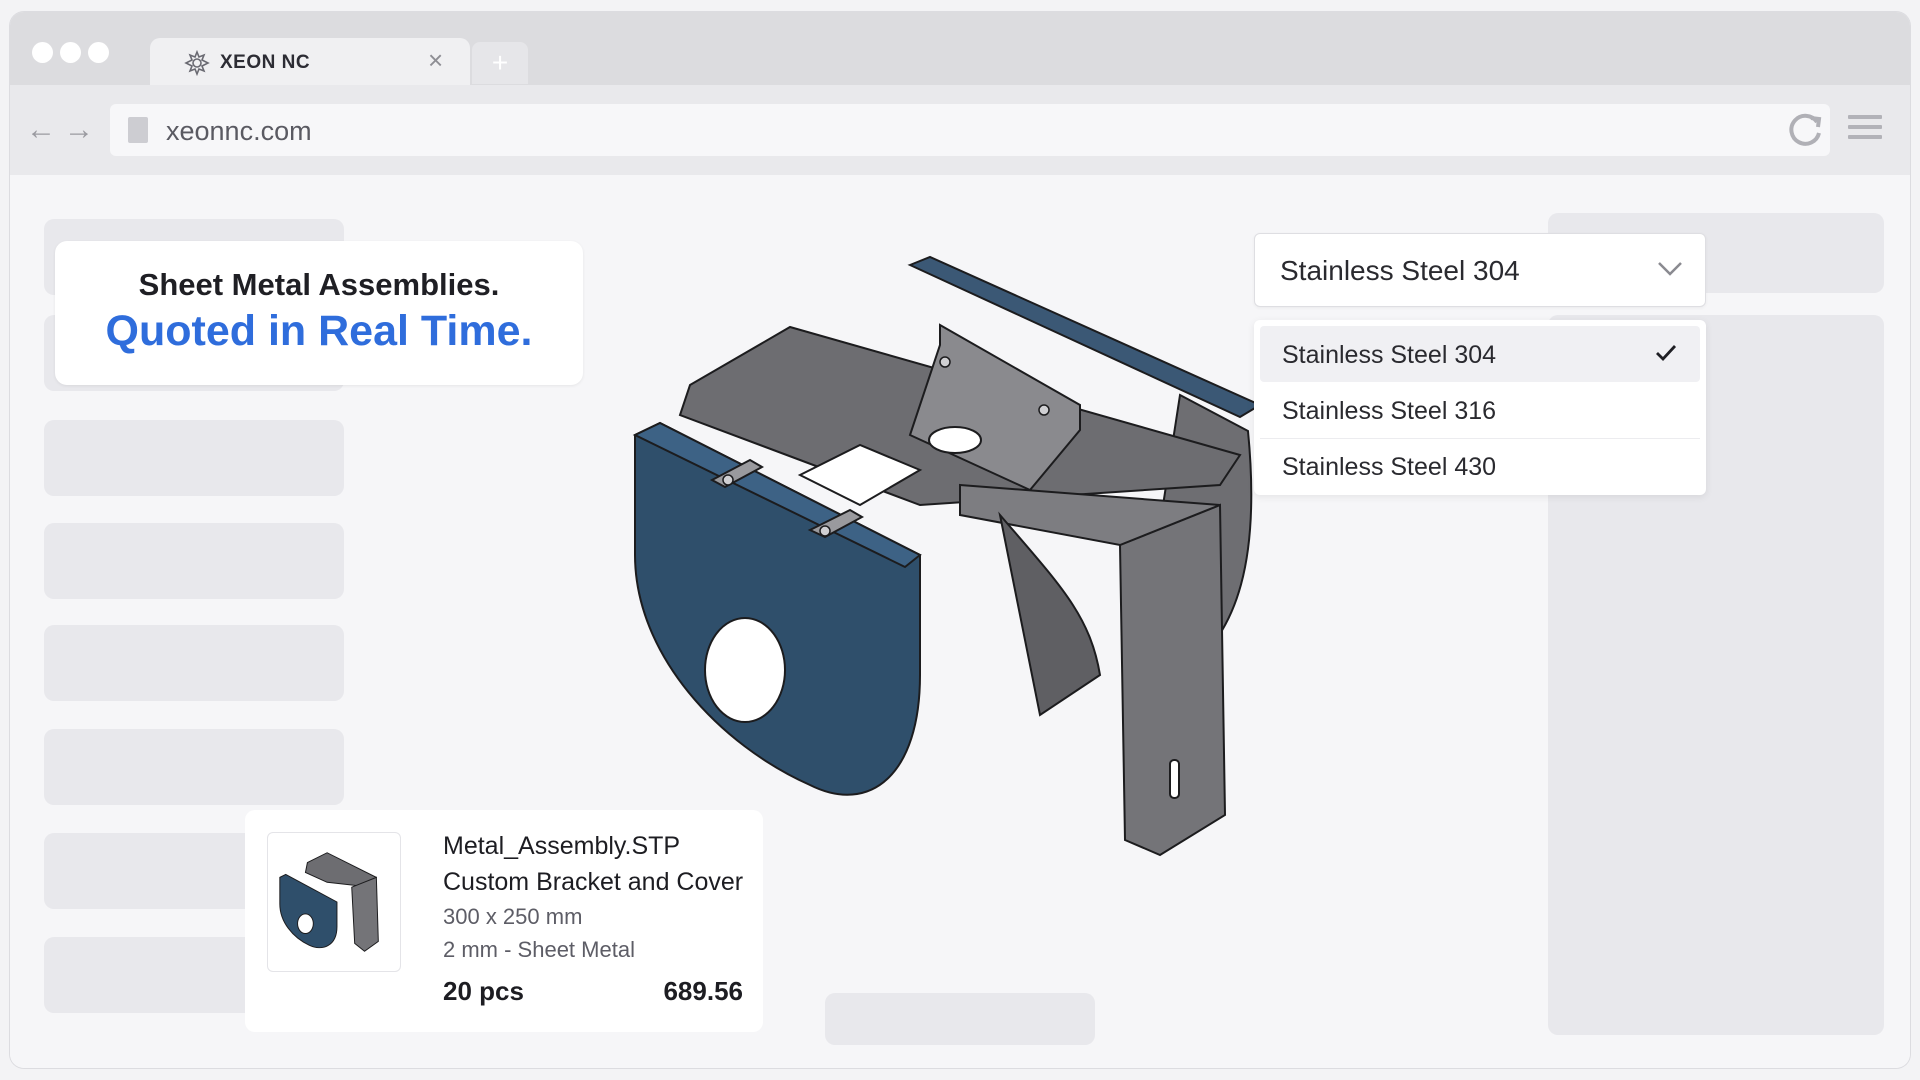 This screenshot has width=1920, height=1080. I want to click on chevron-down-icon, so click(1670, 269).